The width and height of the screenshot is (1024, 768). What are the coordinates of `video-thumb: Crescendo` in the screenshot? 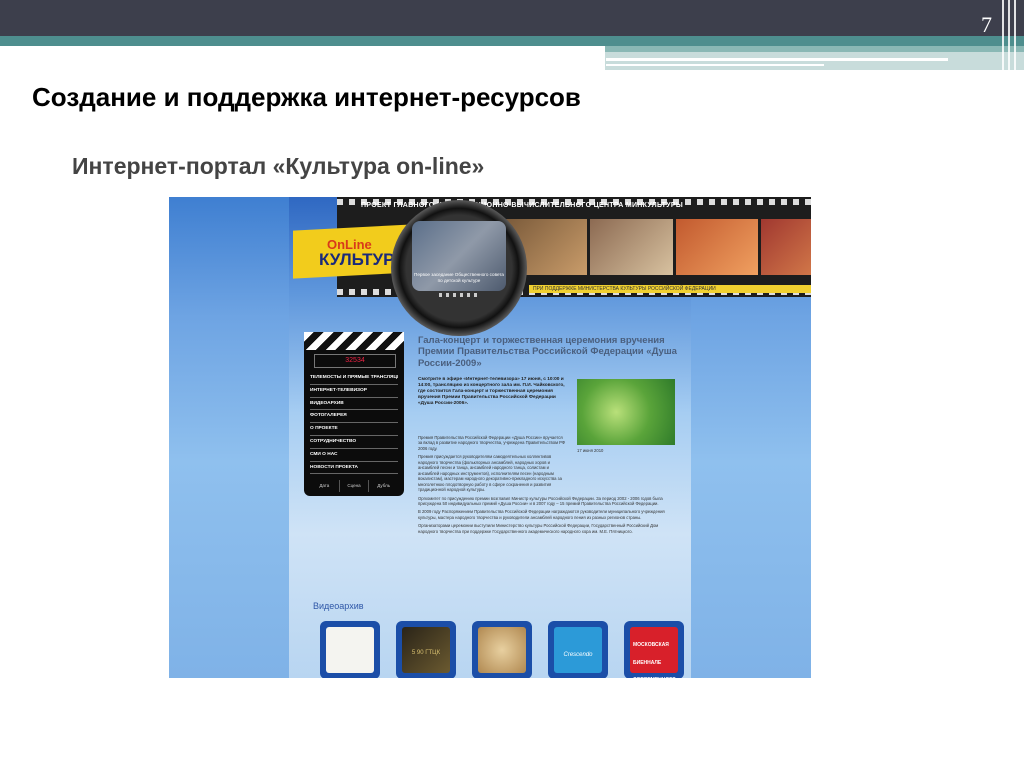 It's located at (578, 650).